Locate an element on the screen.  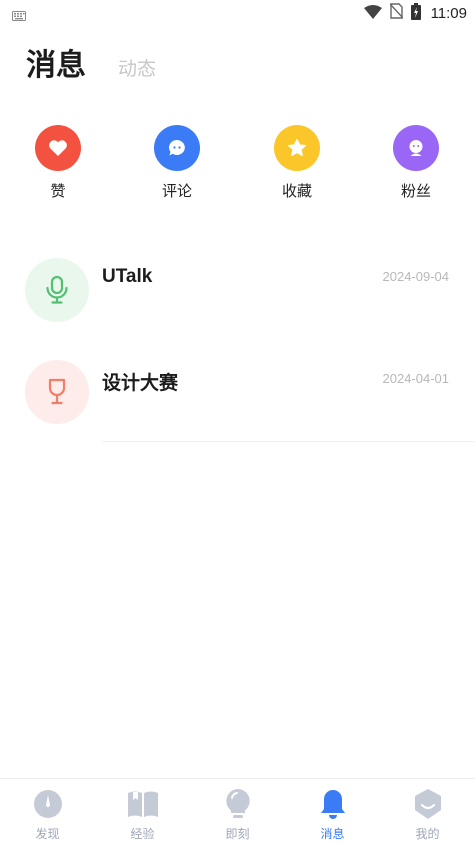
microphone-icon is located at coordinates (57, 290).